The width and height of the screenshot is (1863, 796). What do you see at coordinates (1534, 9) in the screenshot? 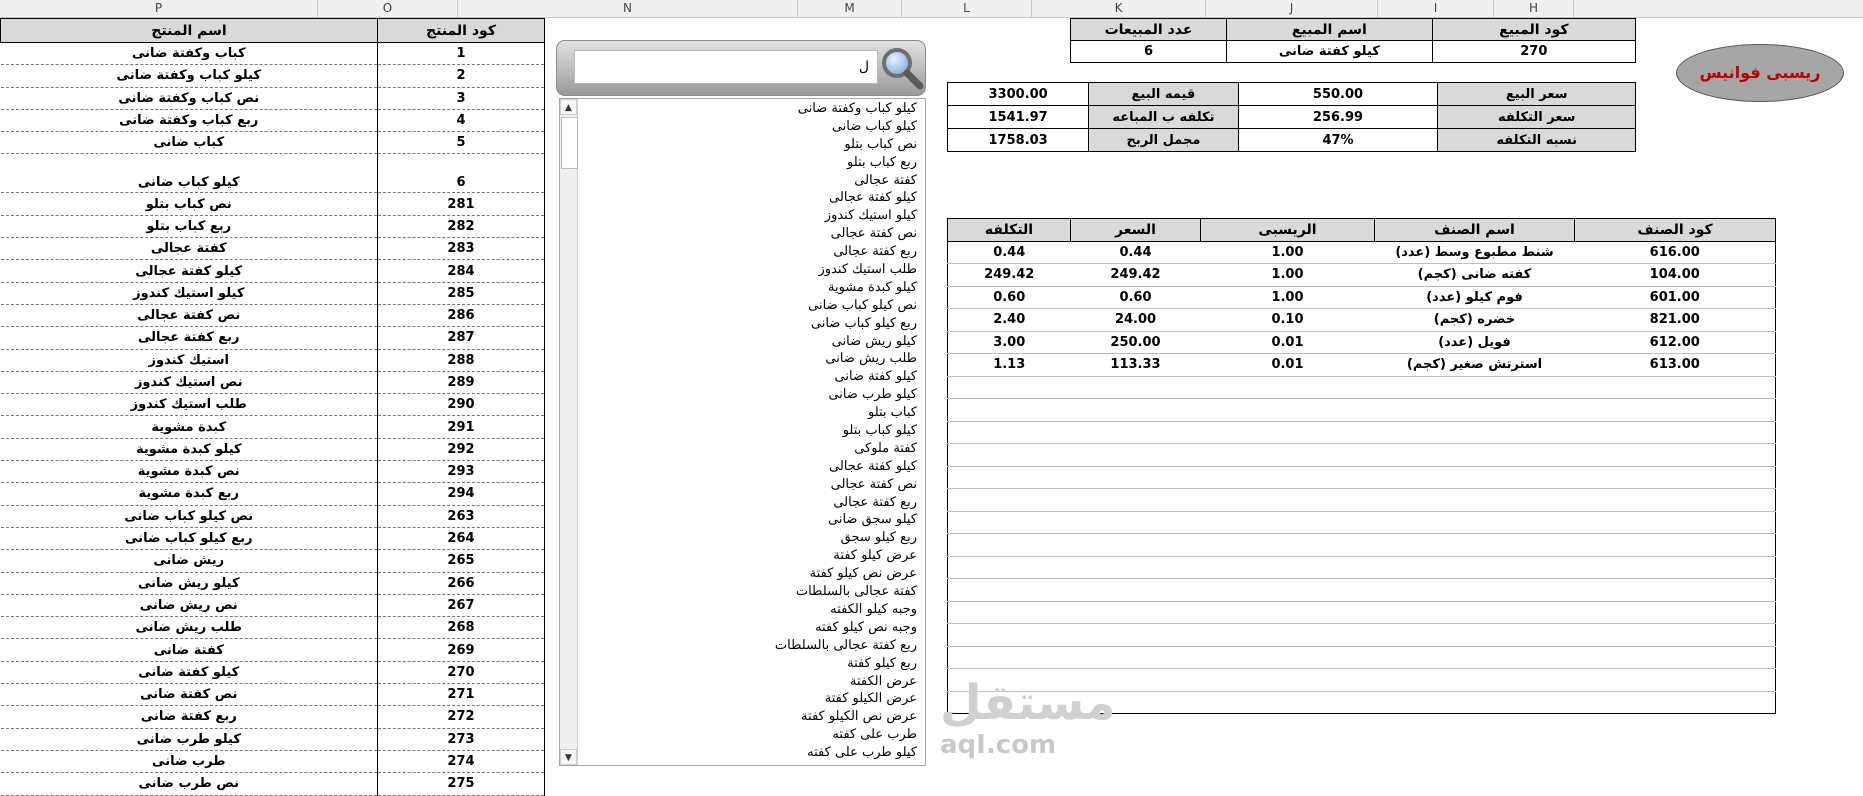
I see `column-header-H: H` at bounding box center [1534, 9].